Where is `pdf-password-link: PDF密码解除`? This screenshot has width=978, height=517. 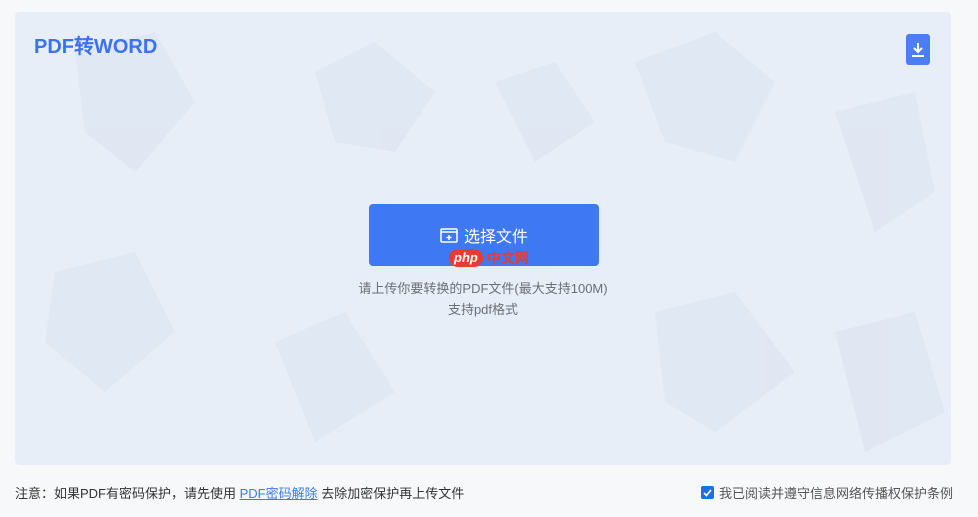 pdf-password-link: PDF密码解除 is located at coordinates (279, 493).